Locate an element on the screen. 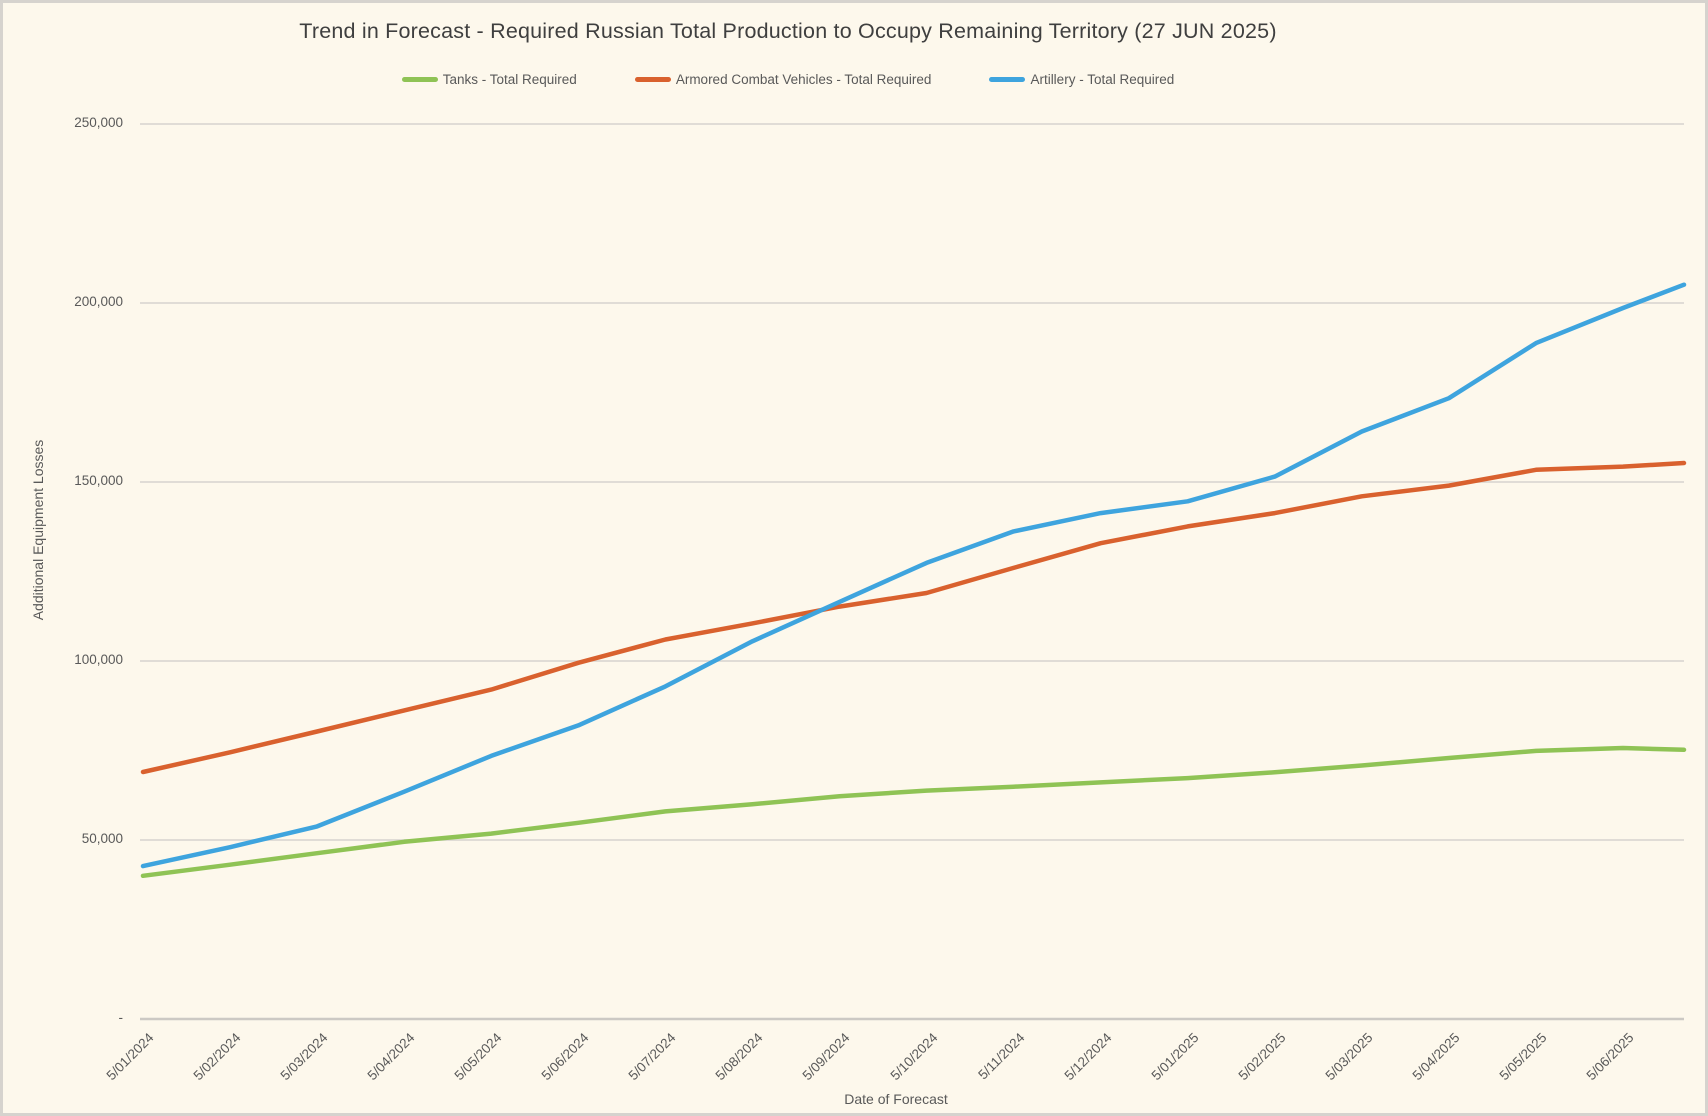 This screenshot has width=1708, height=1116. series-line-tanks is located at coordinates (913, 812).